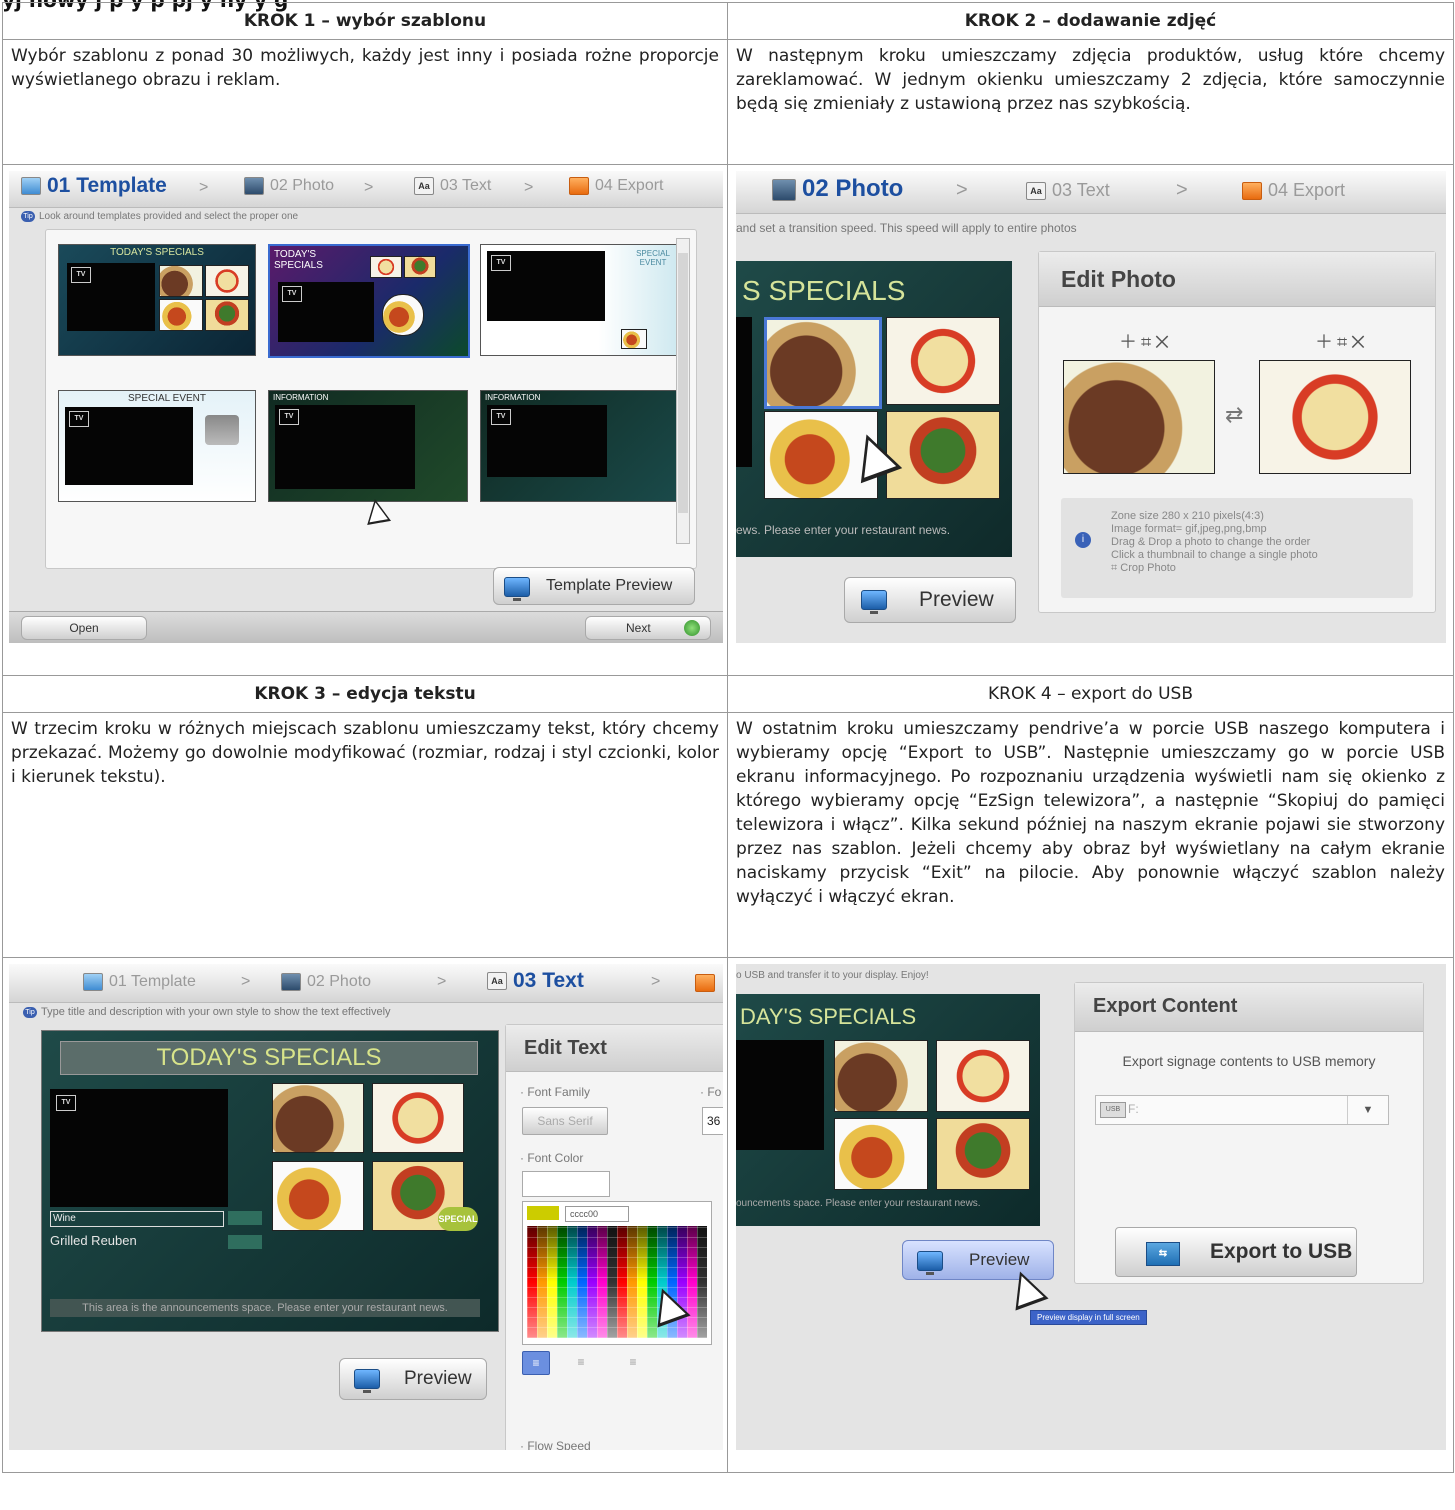 The image size is (1455, 1510). I want to click on monitor-icon, so click(517, 589).